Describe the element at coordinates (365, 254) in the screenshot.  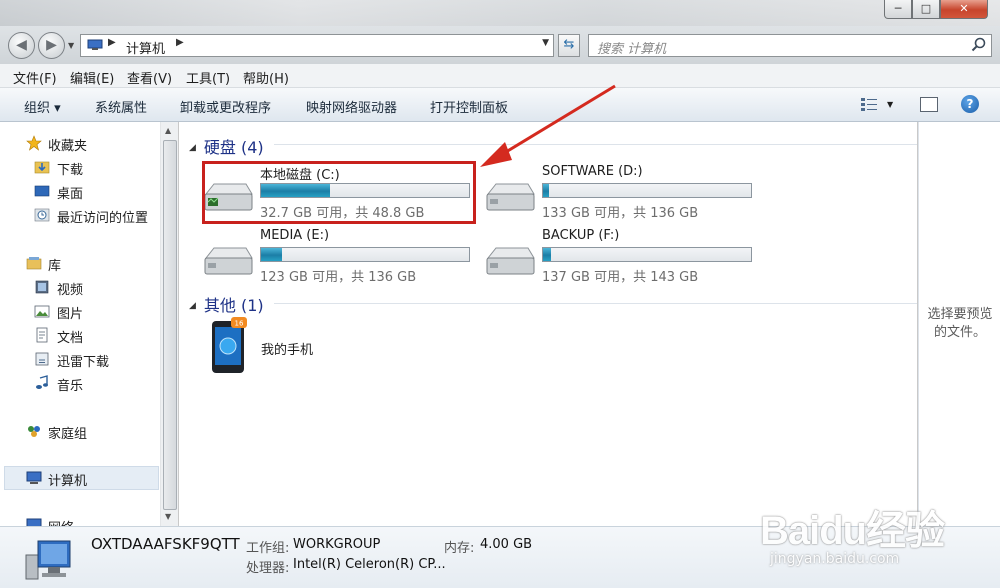
I see `drive-e-usage-bar` at that location.